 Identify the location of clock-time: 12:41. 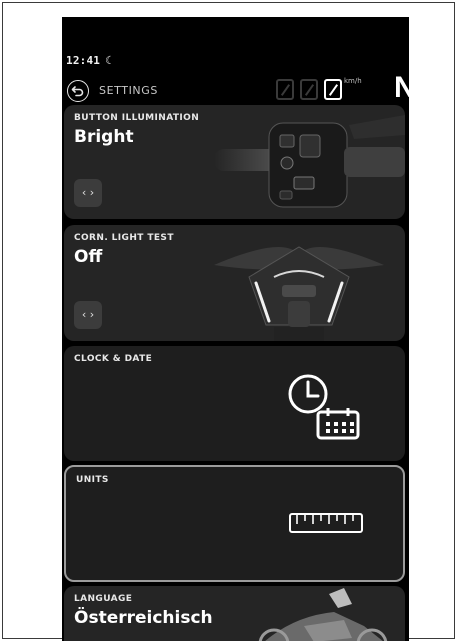
(83, 60).